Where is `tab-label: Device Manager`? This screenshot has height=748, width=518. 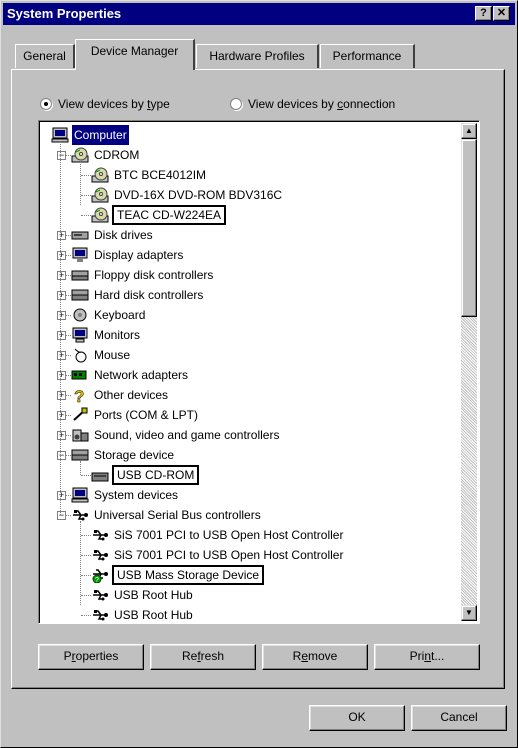
tab-label: Device Manager is located at coordinates (134, 51).